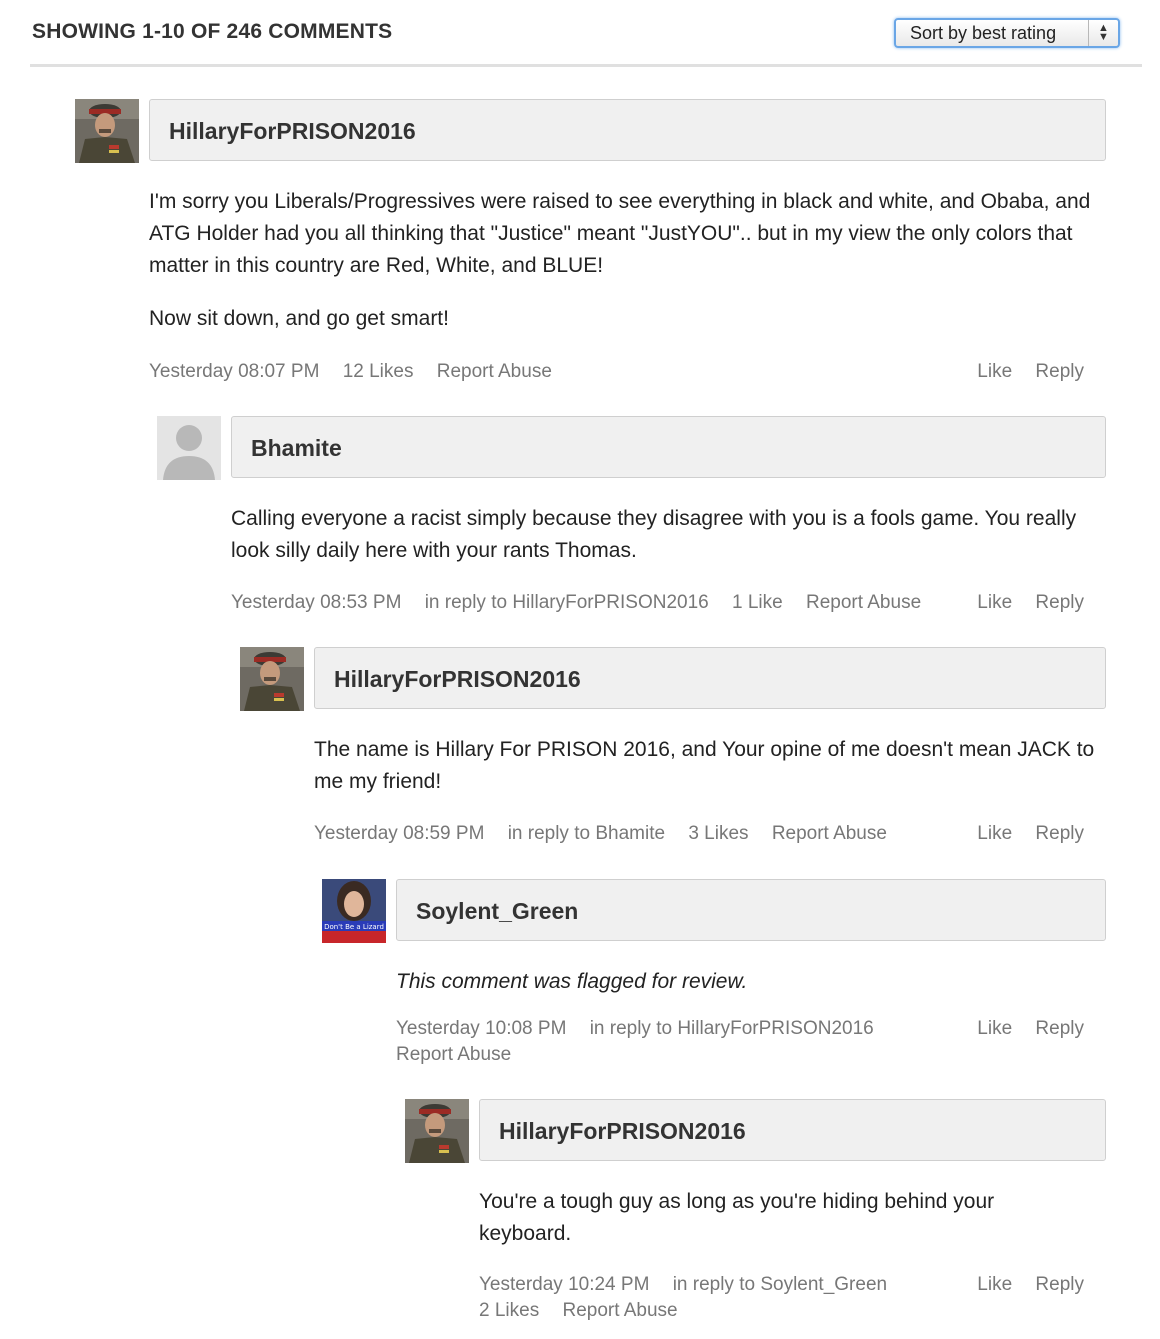  What do you see at coordinates (1103, 33) in the screenshot?
I see `select-arrows-icon: ▲ ▼` at bounding box center [1103, 33].